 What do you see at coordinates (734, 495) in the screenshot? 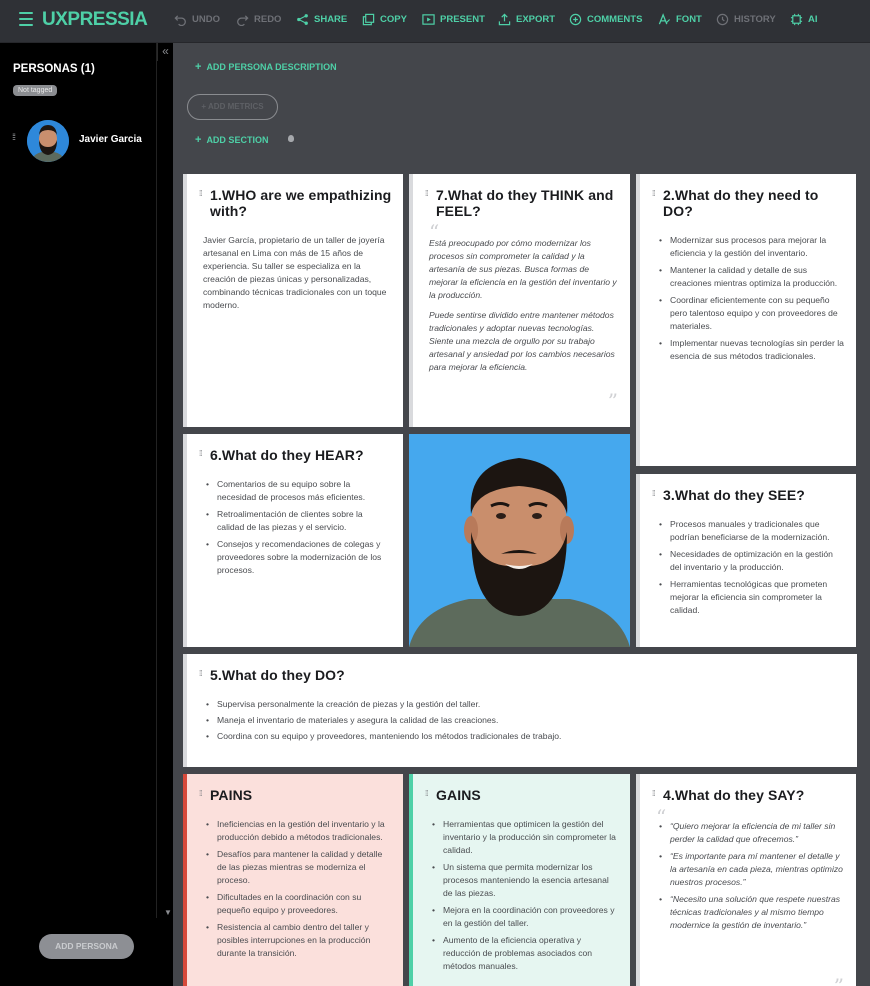
I see `card-title: 3.What do they SEE?` at bounding box center [734, 495].